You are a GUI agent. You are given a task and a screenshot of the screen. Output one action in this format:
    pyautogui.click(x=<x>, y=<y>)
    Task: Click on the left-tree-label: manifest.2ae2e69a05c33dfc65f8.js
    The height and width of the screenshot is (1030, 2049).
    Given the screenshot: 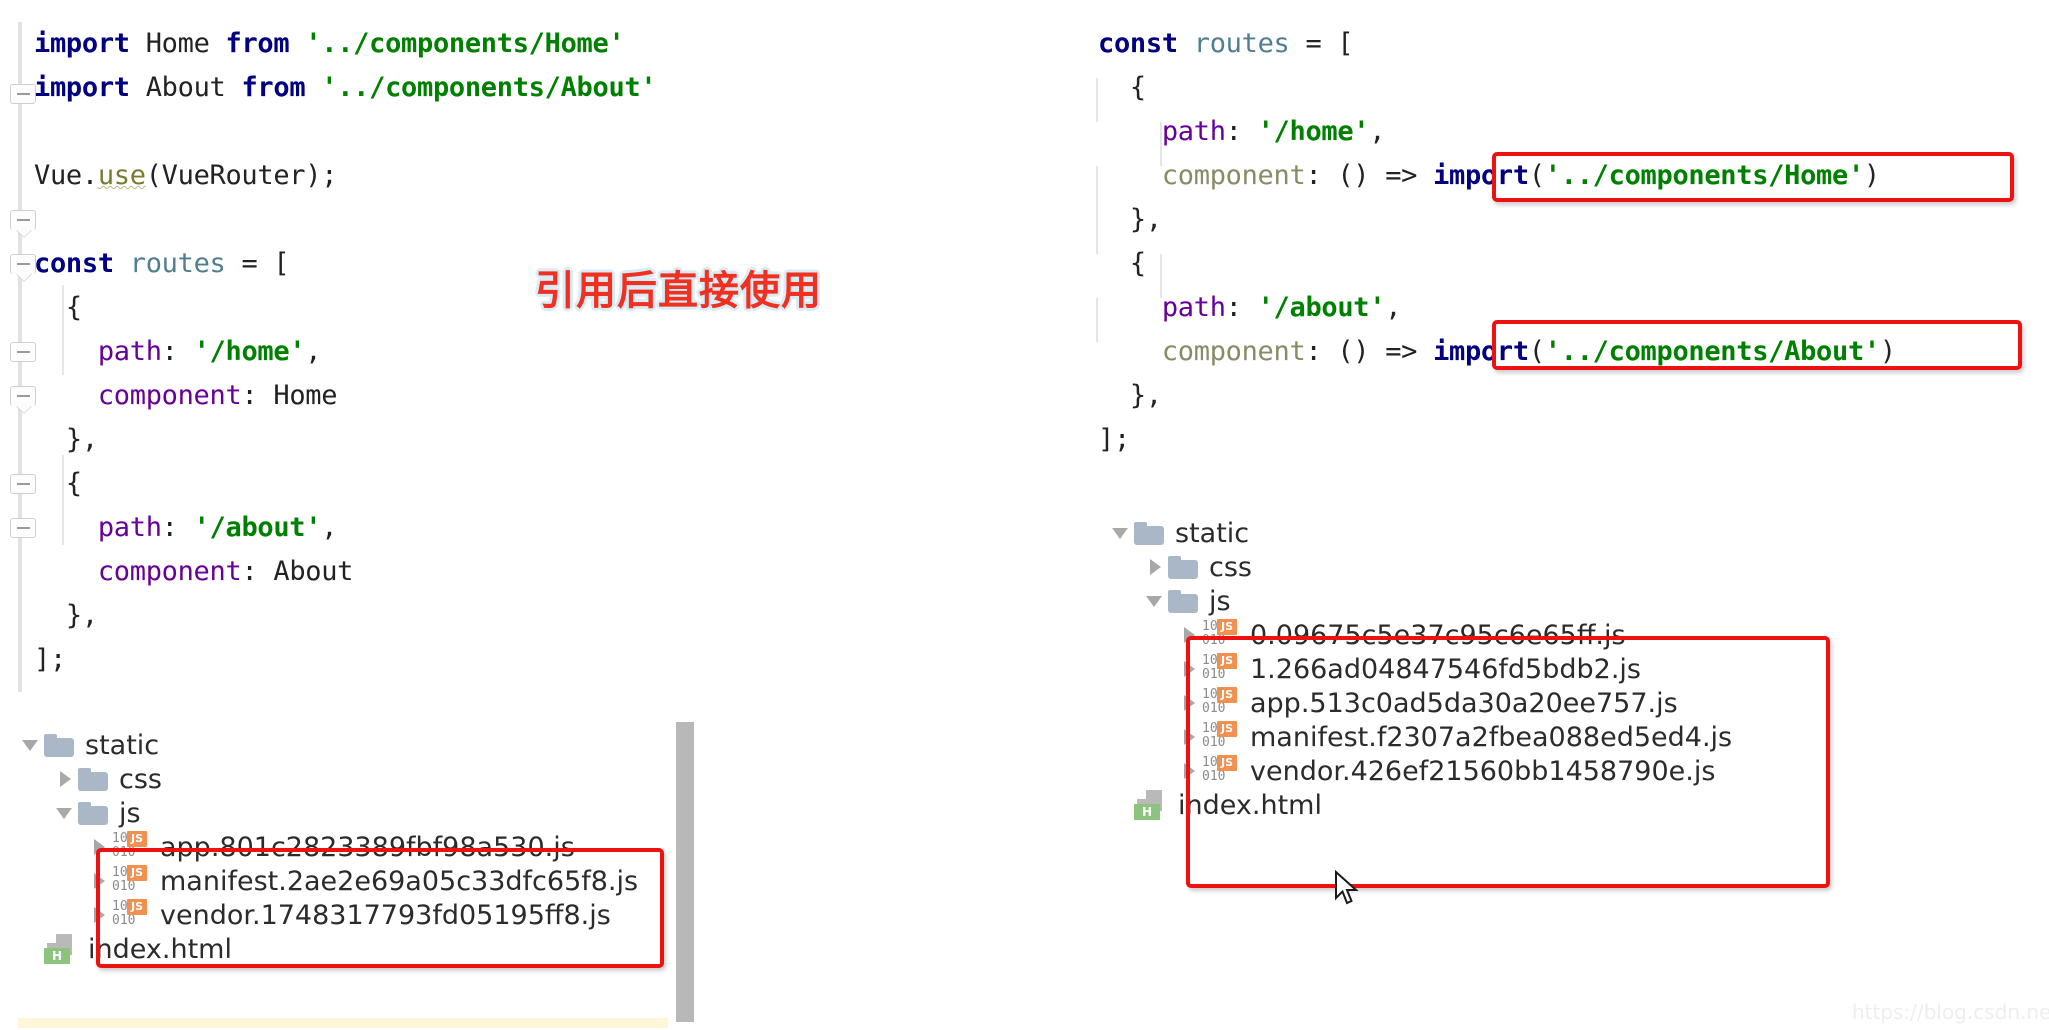 What is the action you would take?
    pyautogui.click(x=399, y=881)
    